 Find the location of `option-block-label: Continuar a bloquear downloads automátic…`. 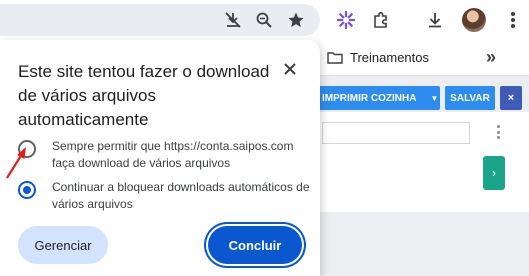

option-block-label: Continuar a bloquear downloads automátic… is located at coordinates (181, 195).